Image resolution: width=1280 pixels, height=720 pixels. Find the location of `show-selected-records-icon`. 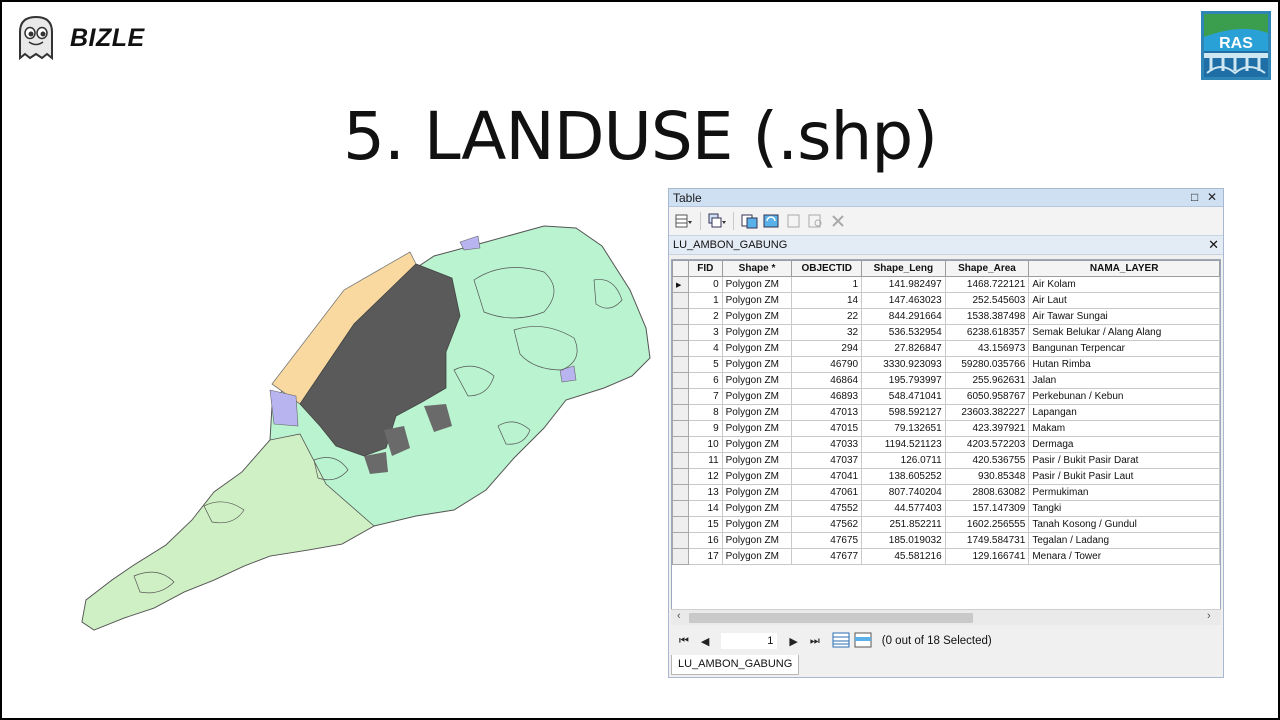

show-selected-records-icon is located at coordinates (863, 641).